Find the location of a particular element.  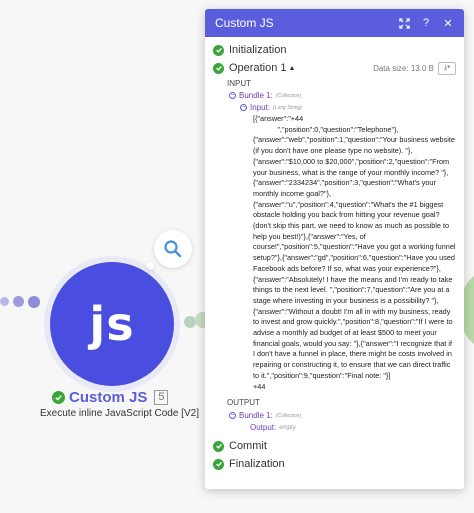

data-size: Data size: 13.0 B is located at coordinates (403, 68).